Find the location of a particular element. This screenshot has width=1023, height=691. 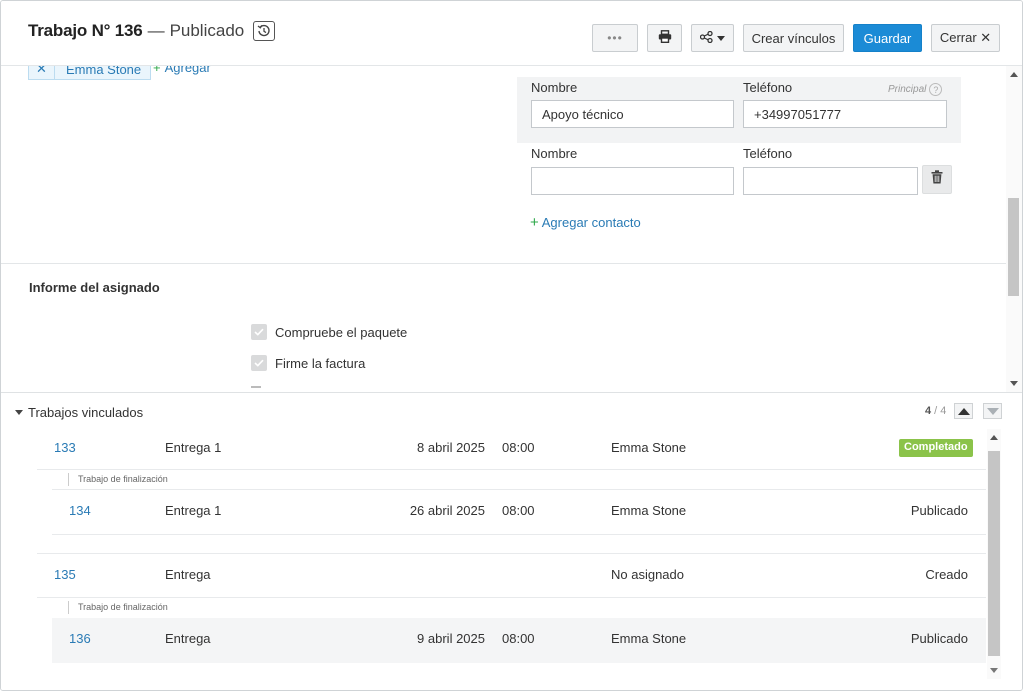

form-scrollbar is located at coordinates (1014, 229).